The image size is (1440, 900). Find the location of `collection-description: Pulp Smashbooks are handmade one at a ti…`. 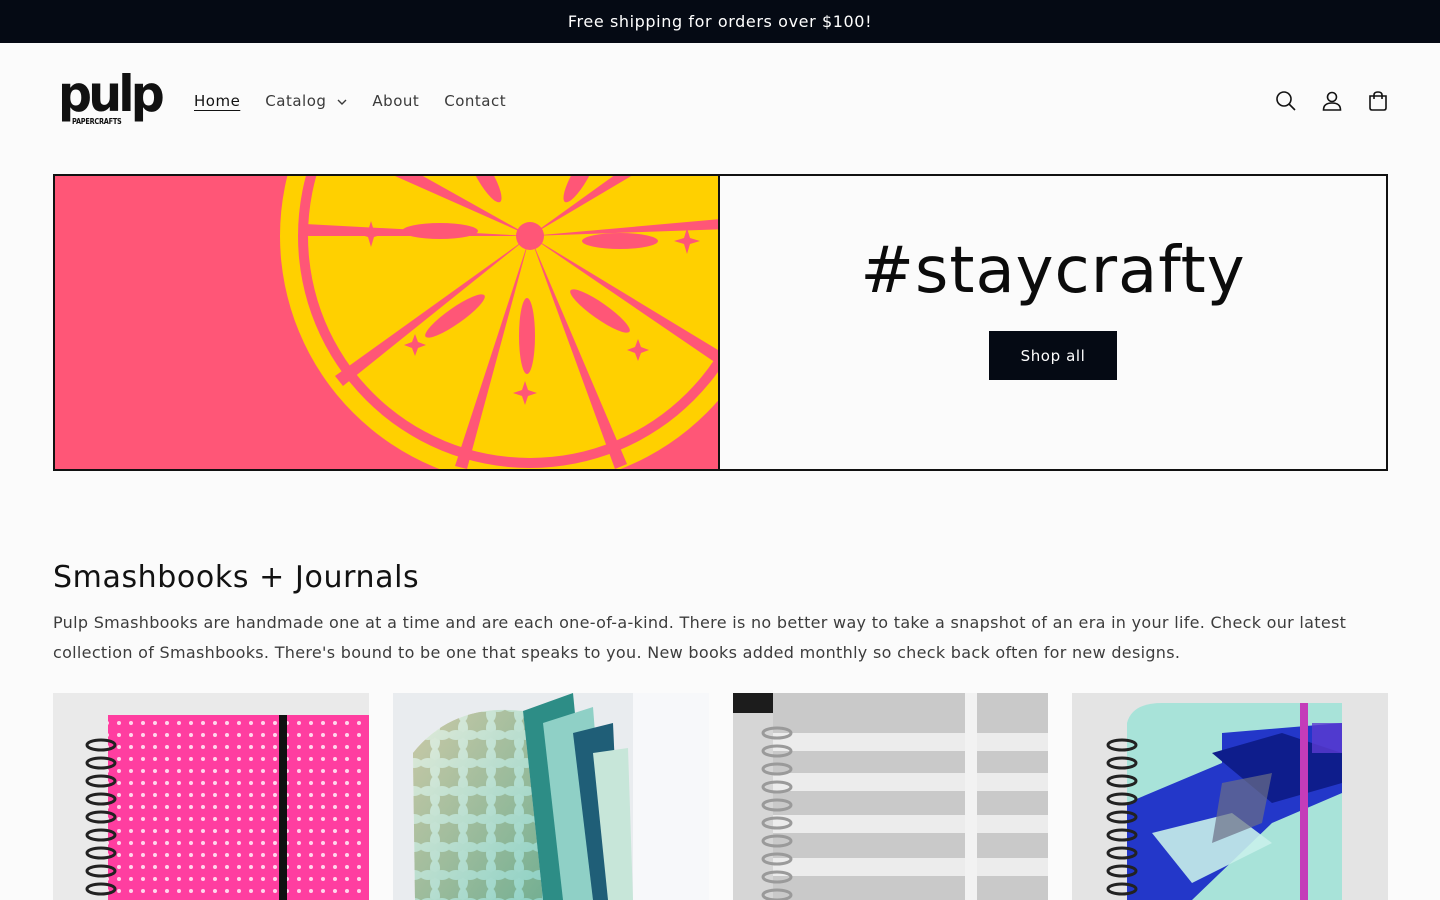

collection-description: Pulp Smashbooks are handmade one at a ti… is located at coordinates (700, 637).